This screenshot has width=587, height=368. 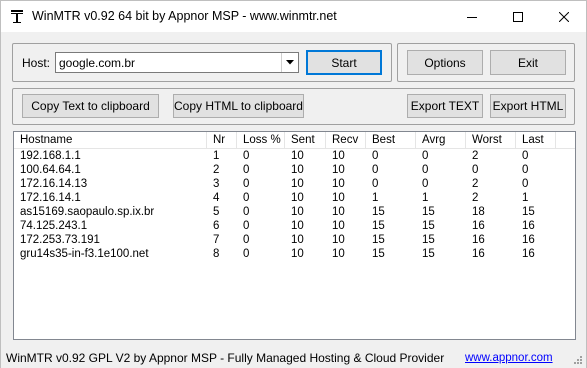 I want to click on table-row: 100.64.64.1 2 0 10 10 0 0 0 0, so click(x=294, y=171).